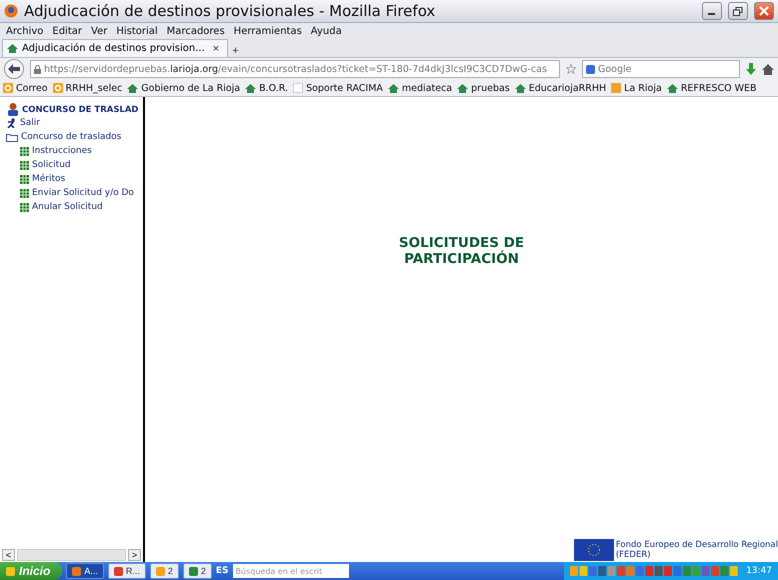  I want to click on folder-icon, so click(12, 137).